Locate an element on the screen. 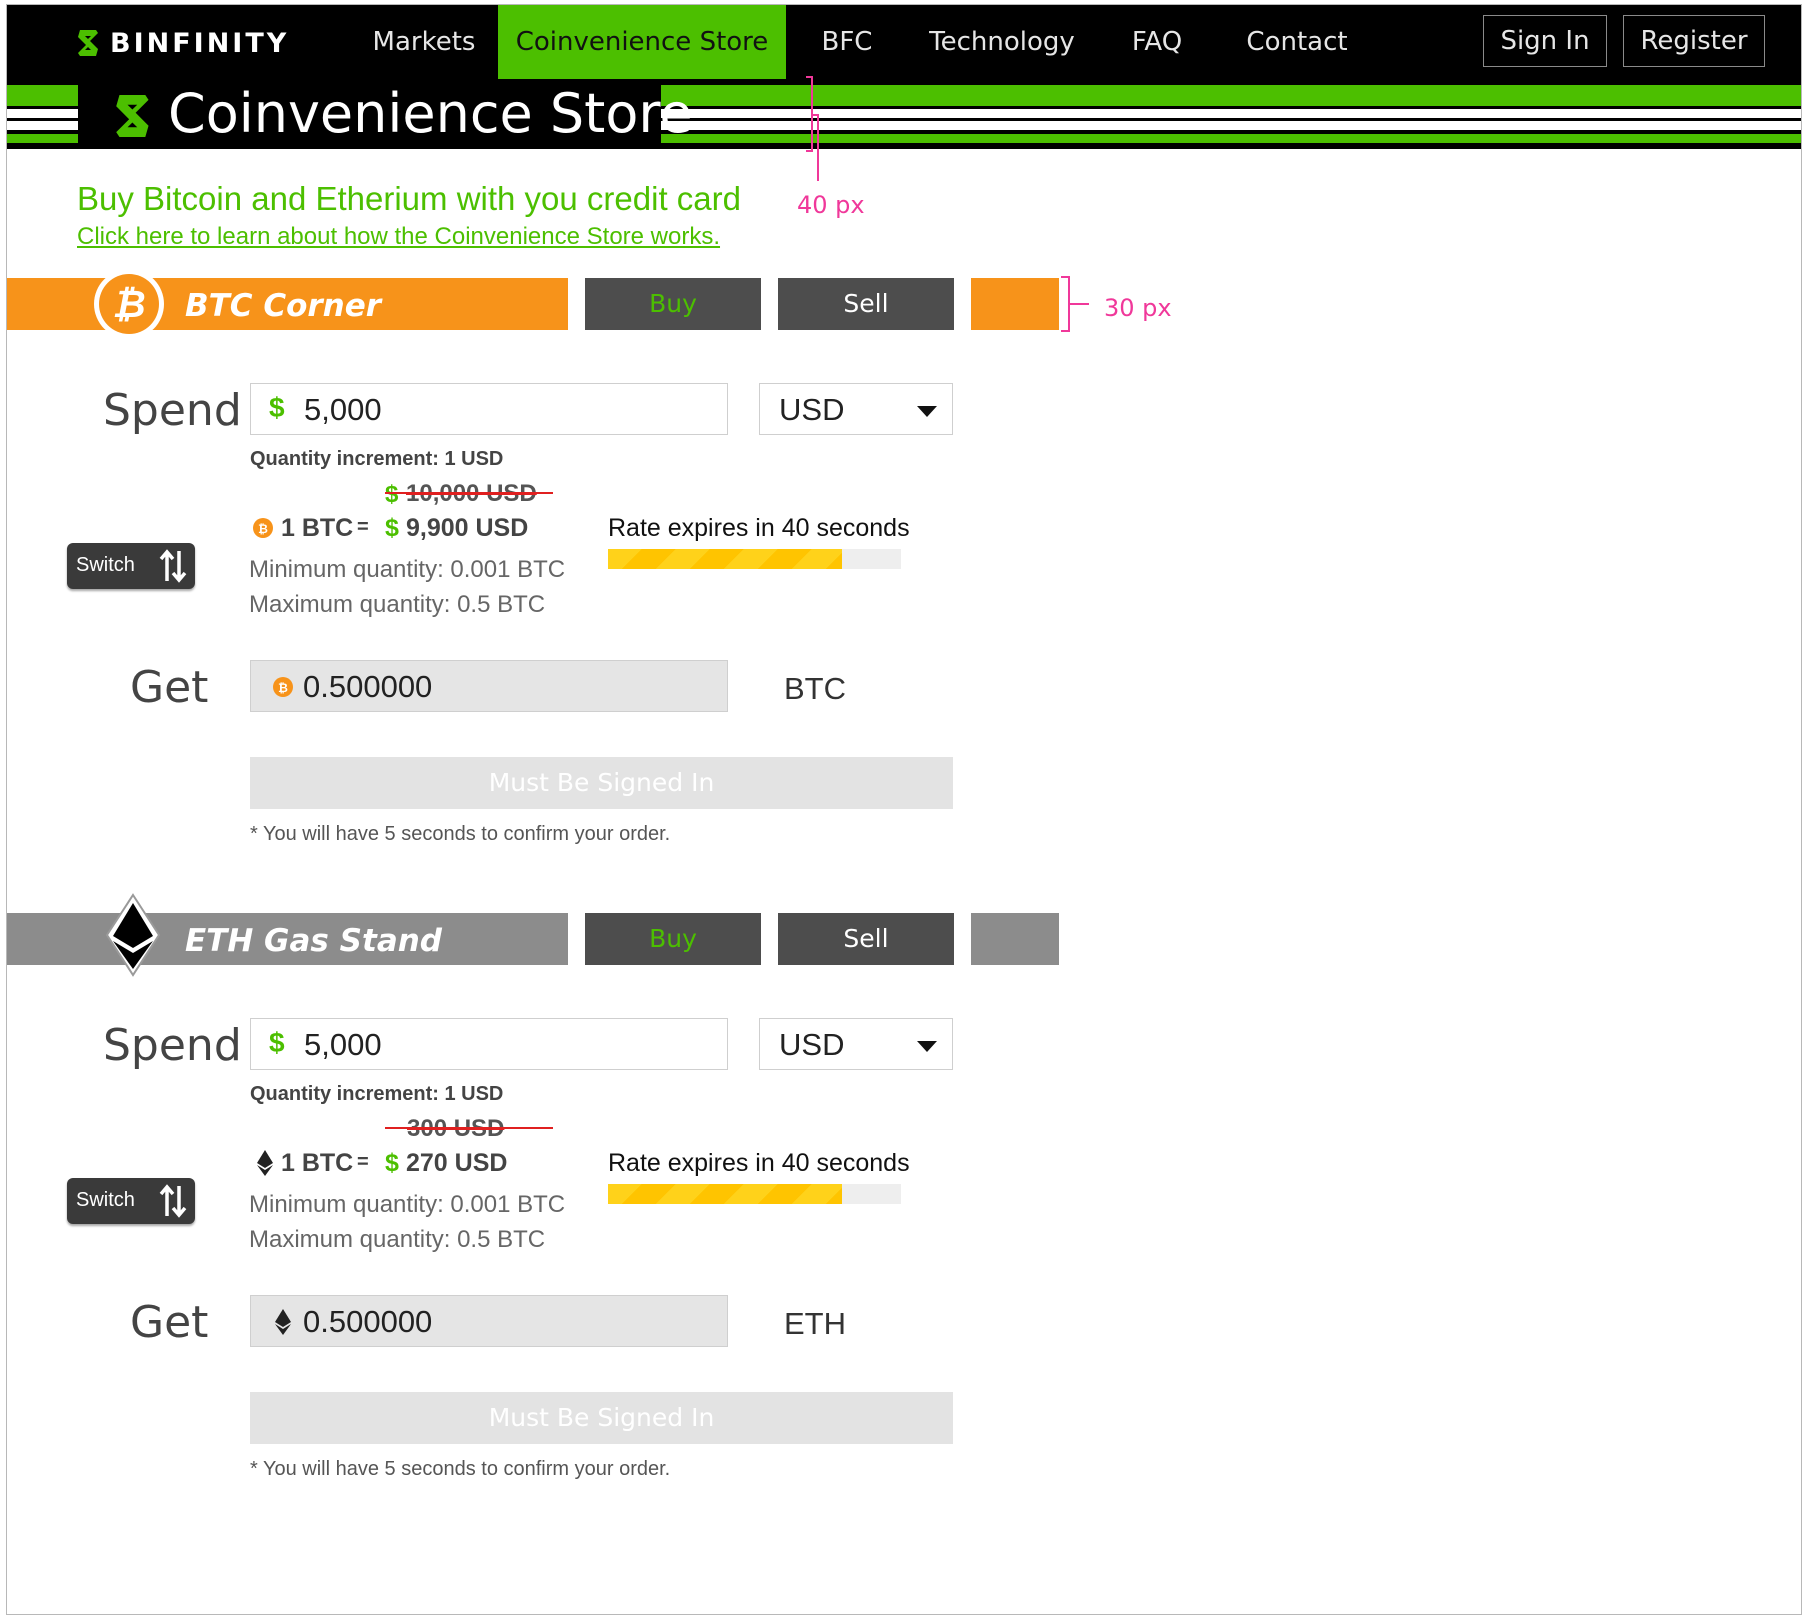  brand-logo: BINFINITY is located at coordinates (182, 43).